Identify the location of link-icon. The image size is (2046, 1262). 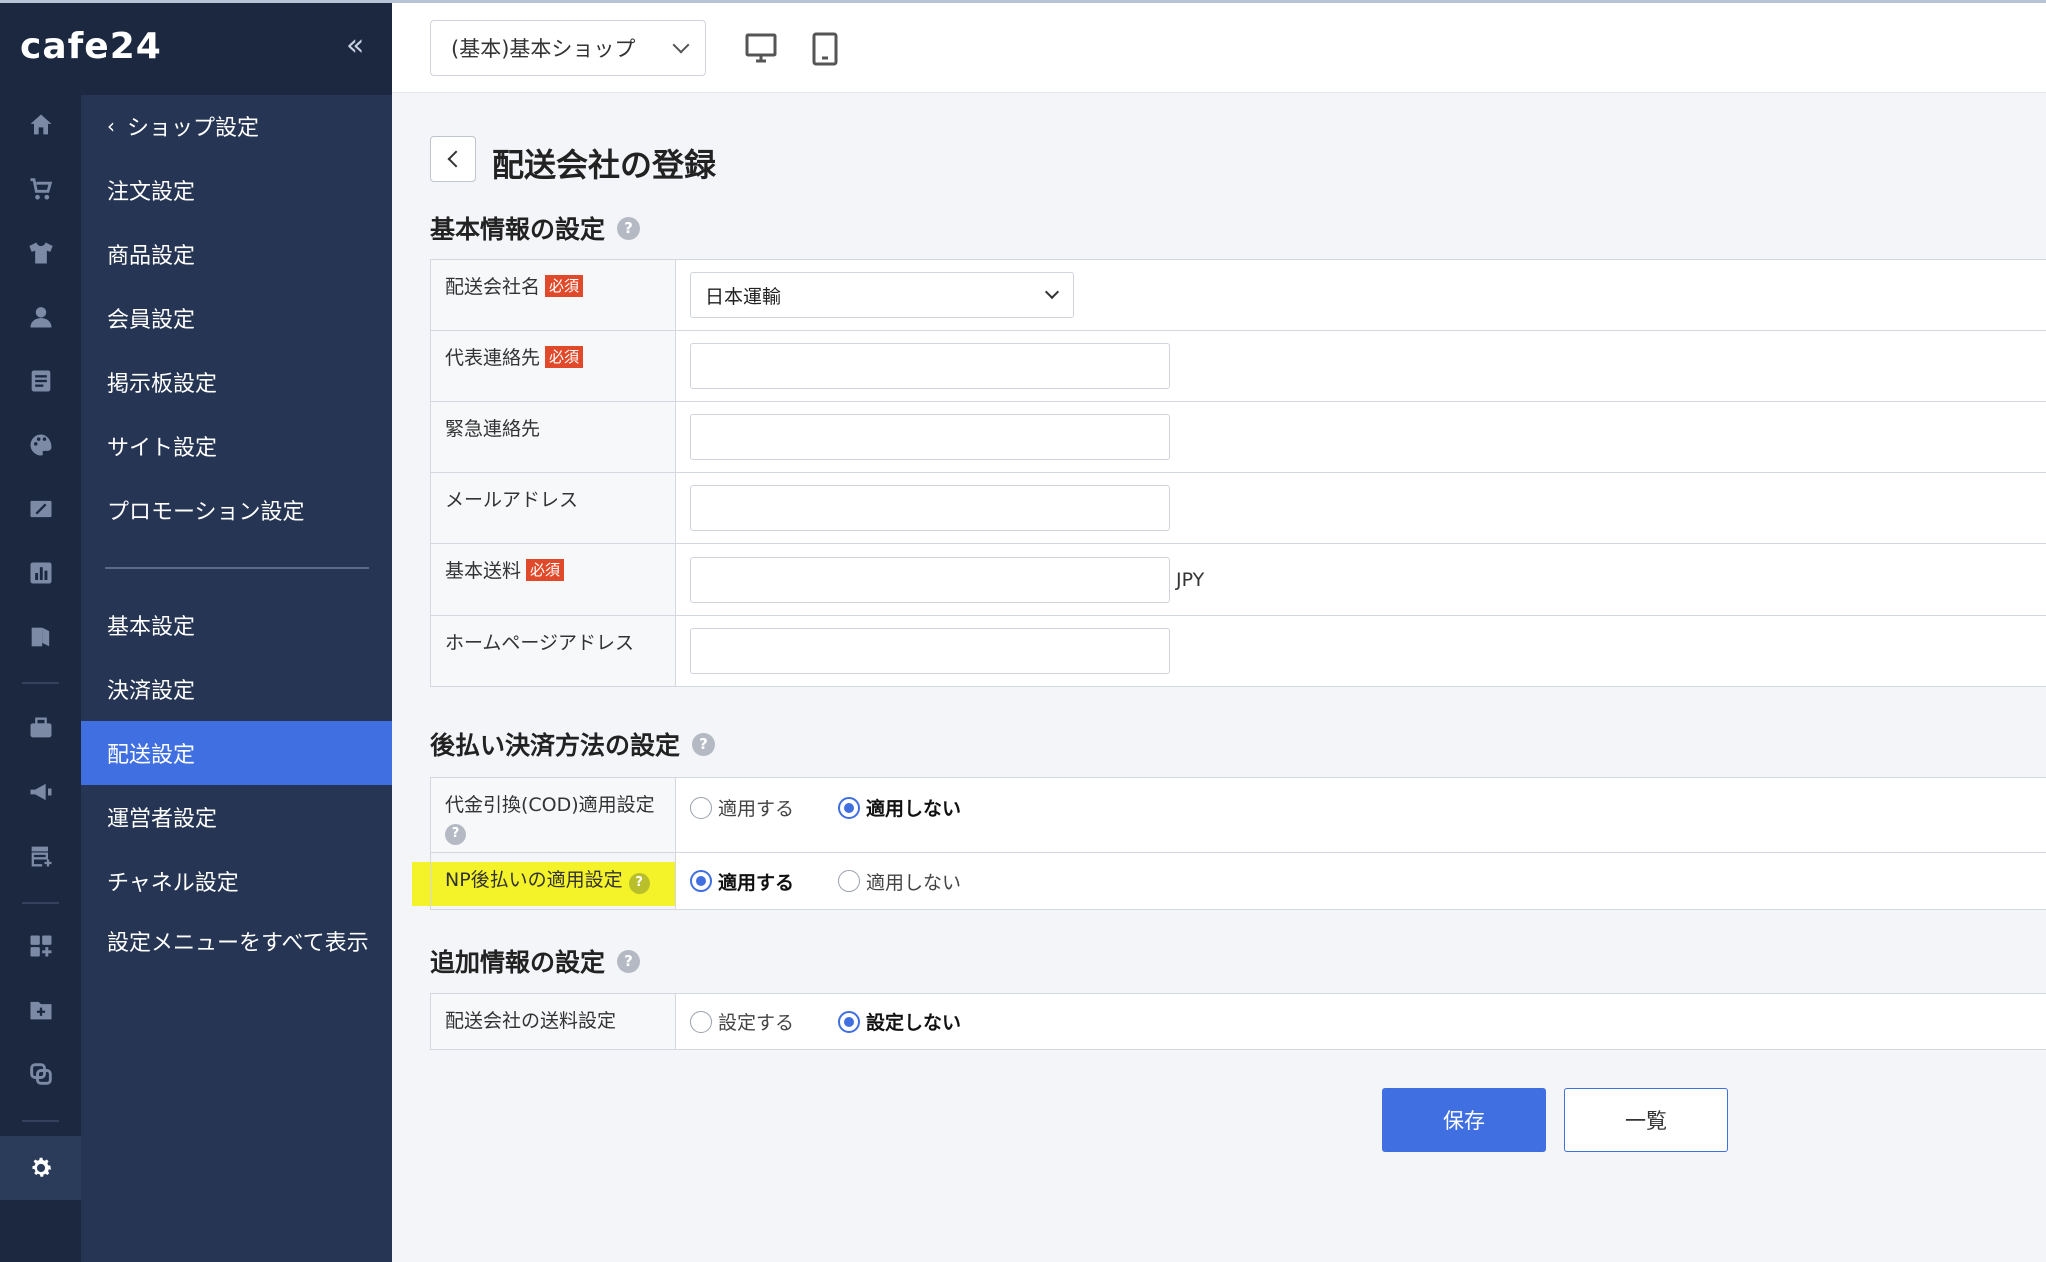
(40, 1074).